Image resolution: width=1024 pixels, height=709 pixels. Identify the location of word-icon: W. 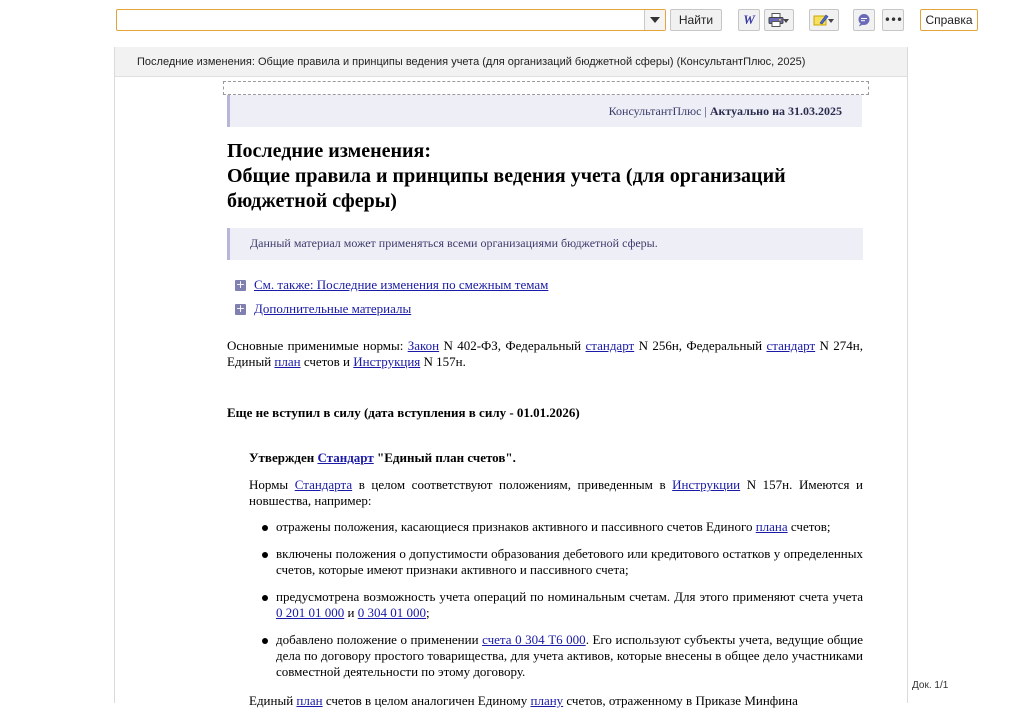
(749, 19).